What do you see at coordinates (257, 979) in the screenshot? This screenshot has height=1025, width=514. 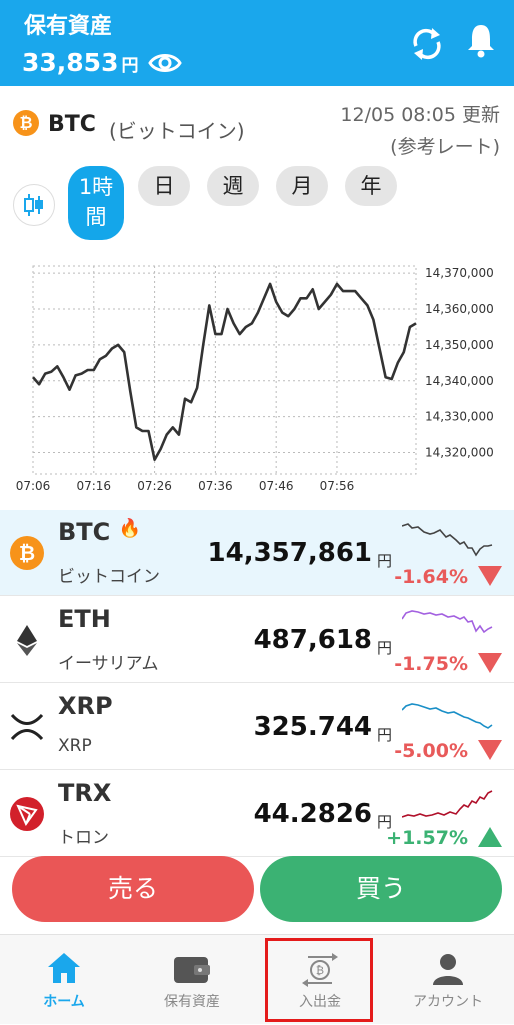 I see `bottom-nav: ホーム 保有資産 ₿ 入出金 アカウント` at bounding box center [257, 979].